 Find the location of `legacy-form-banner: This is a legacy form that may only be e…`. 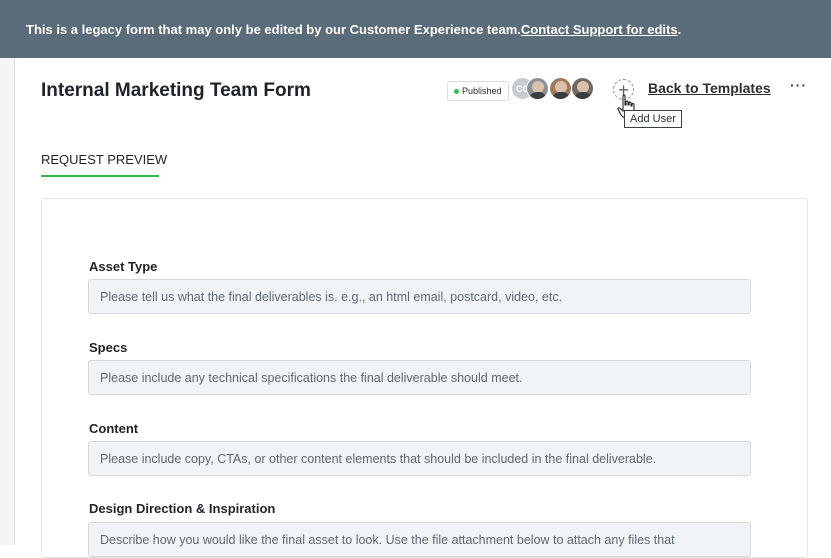

legacy-form-banner: This is a legacy form that may only be e… is located at coordinates (415, 29).